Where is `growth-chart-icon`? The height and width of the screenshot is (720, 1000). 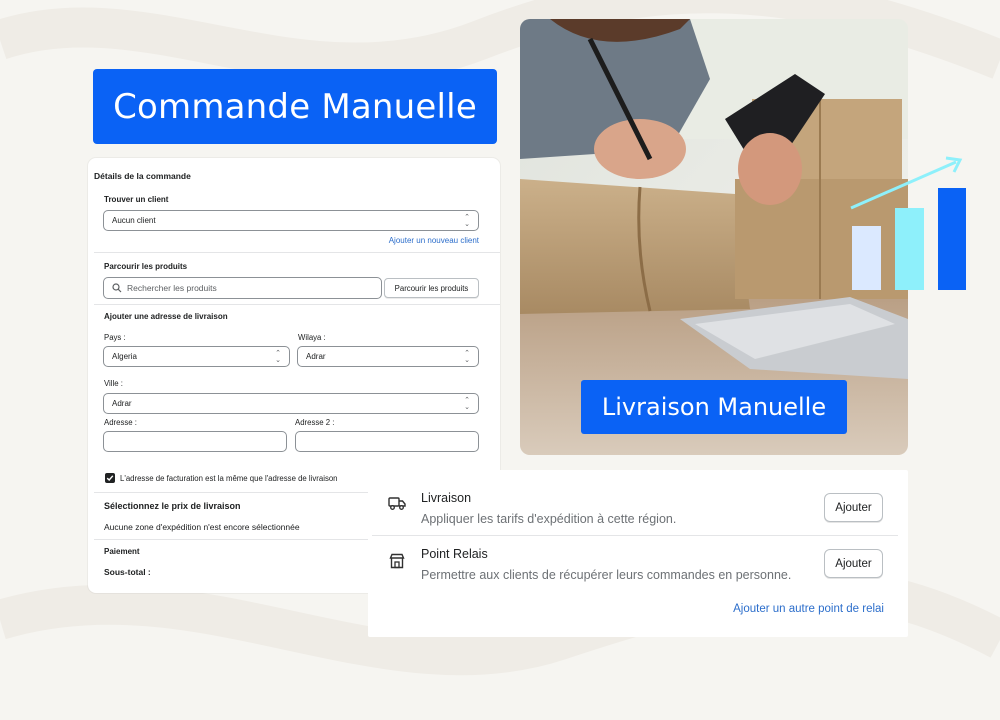 growth-chart-icon is located at coordinates (908, 223).